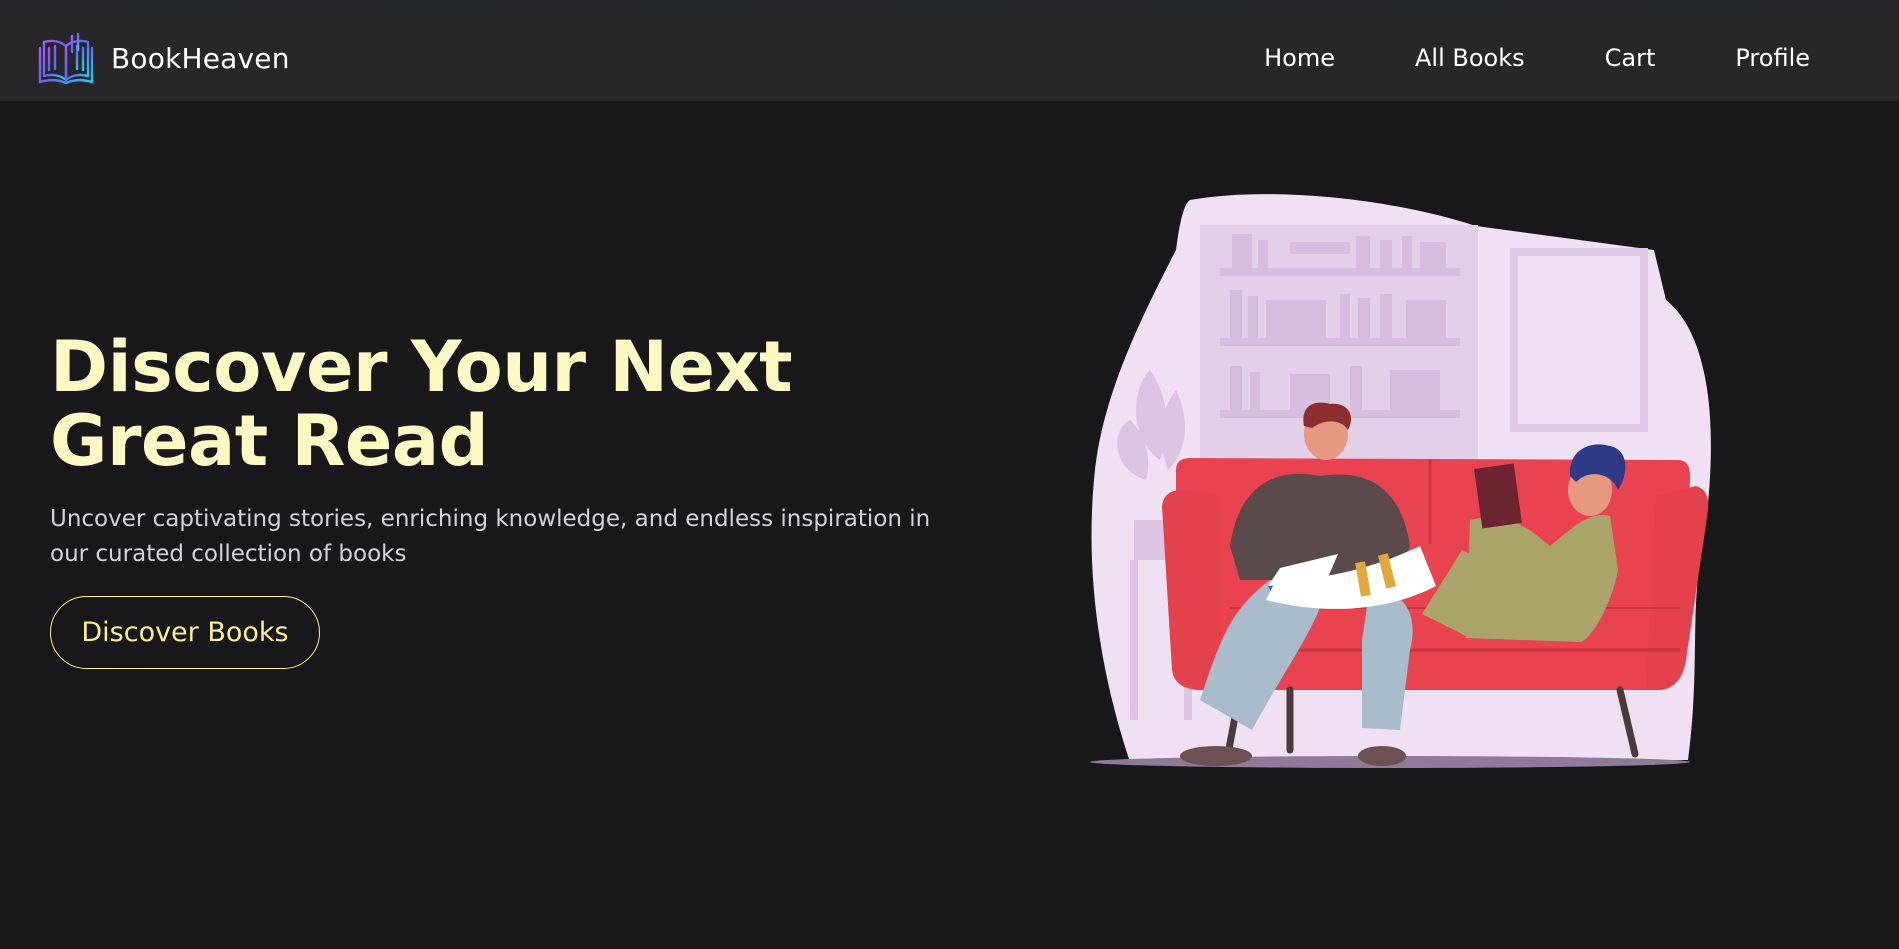 This screenshot has height=949, width=1899. Describe the element at coordinates (1299, 58) in the screenshot. I see `nav-link-home: Home` at that location.